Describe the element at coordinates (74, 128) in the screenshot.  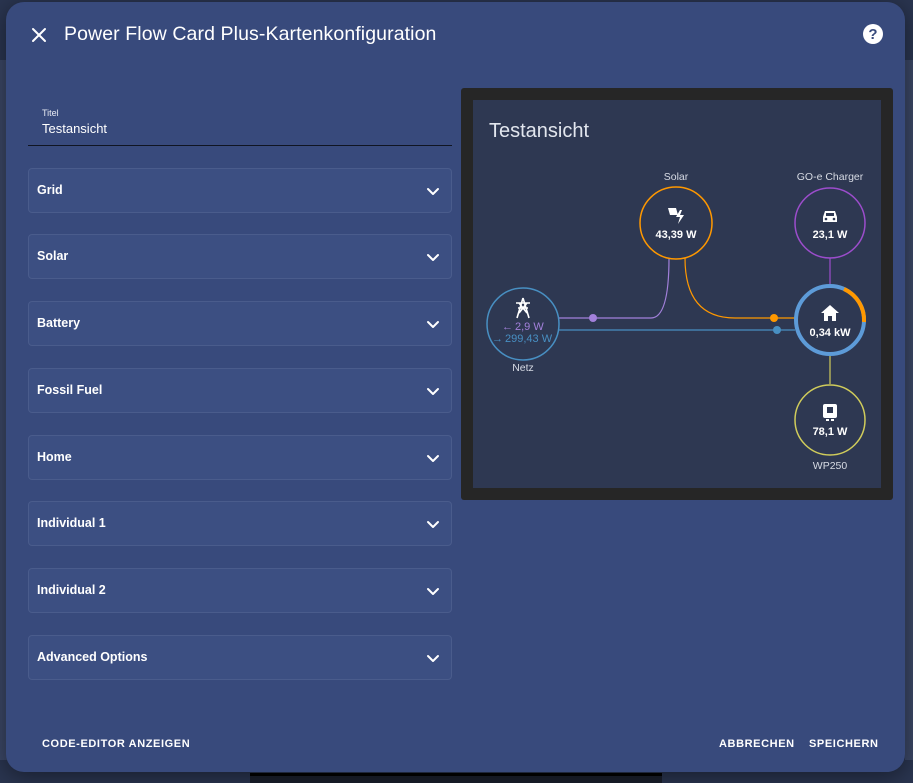
I see `title-field-value: Testansicht` at that location.